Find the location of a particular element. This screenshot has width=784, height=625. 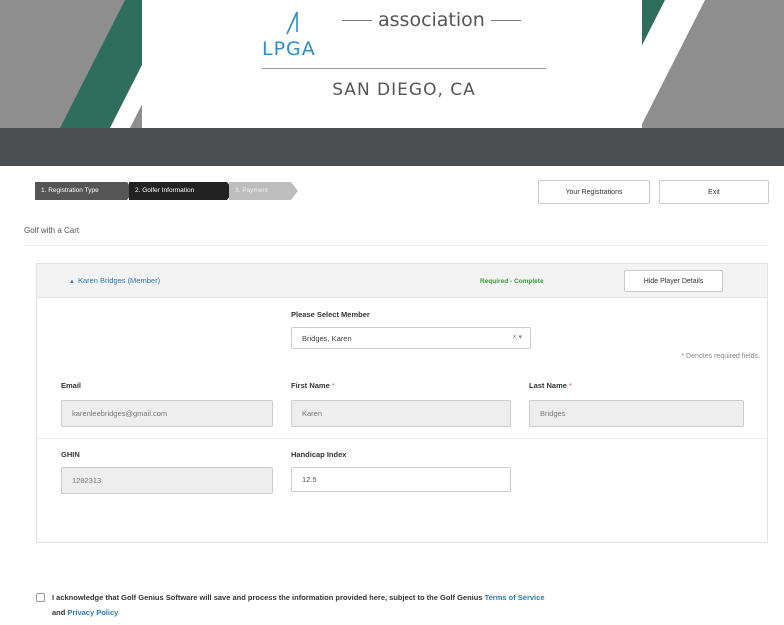

chapter-city: SAN DIEGO, CA is located at coordinates (404, 90).